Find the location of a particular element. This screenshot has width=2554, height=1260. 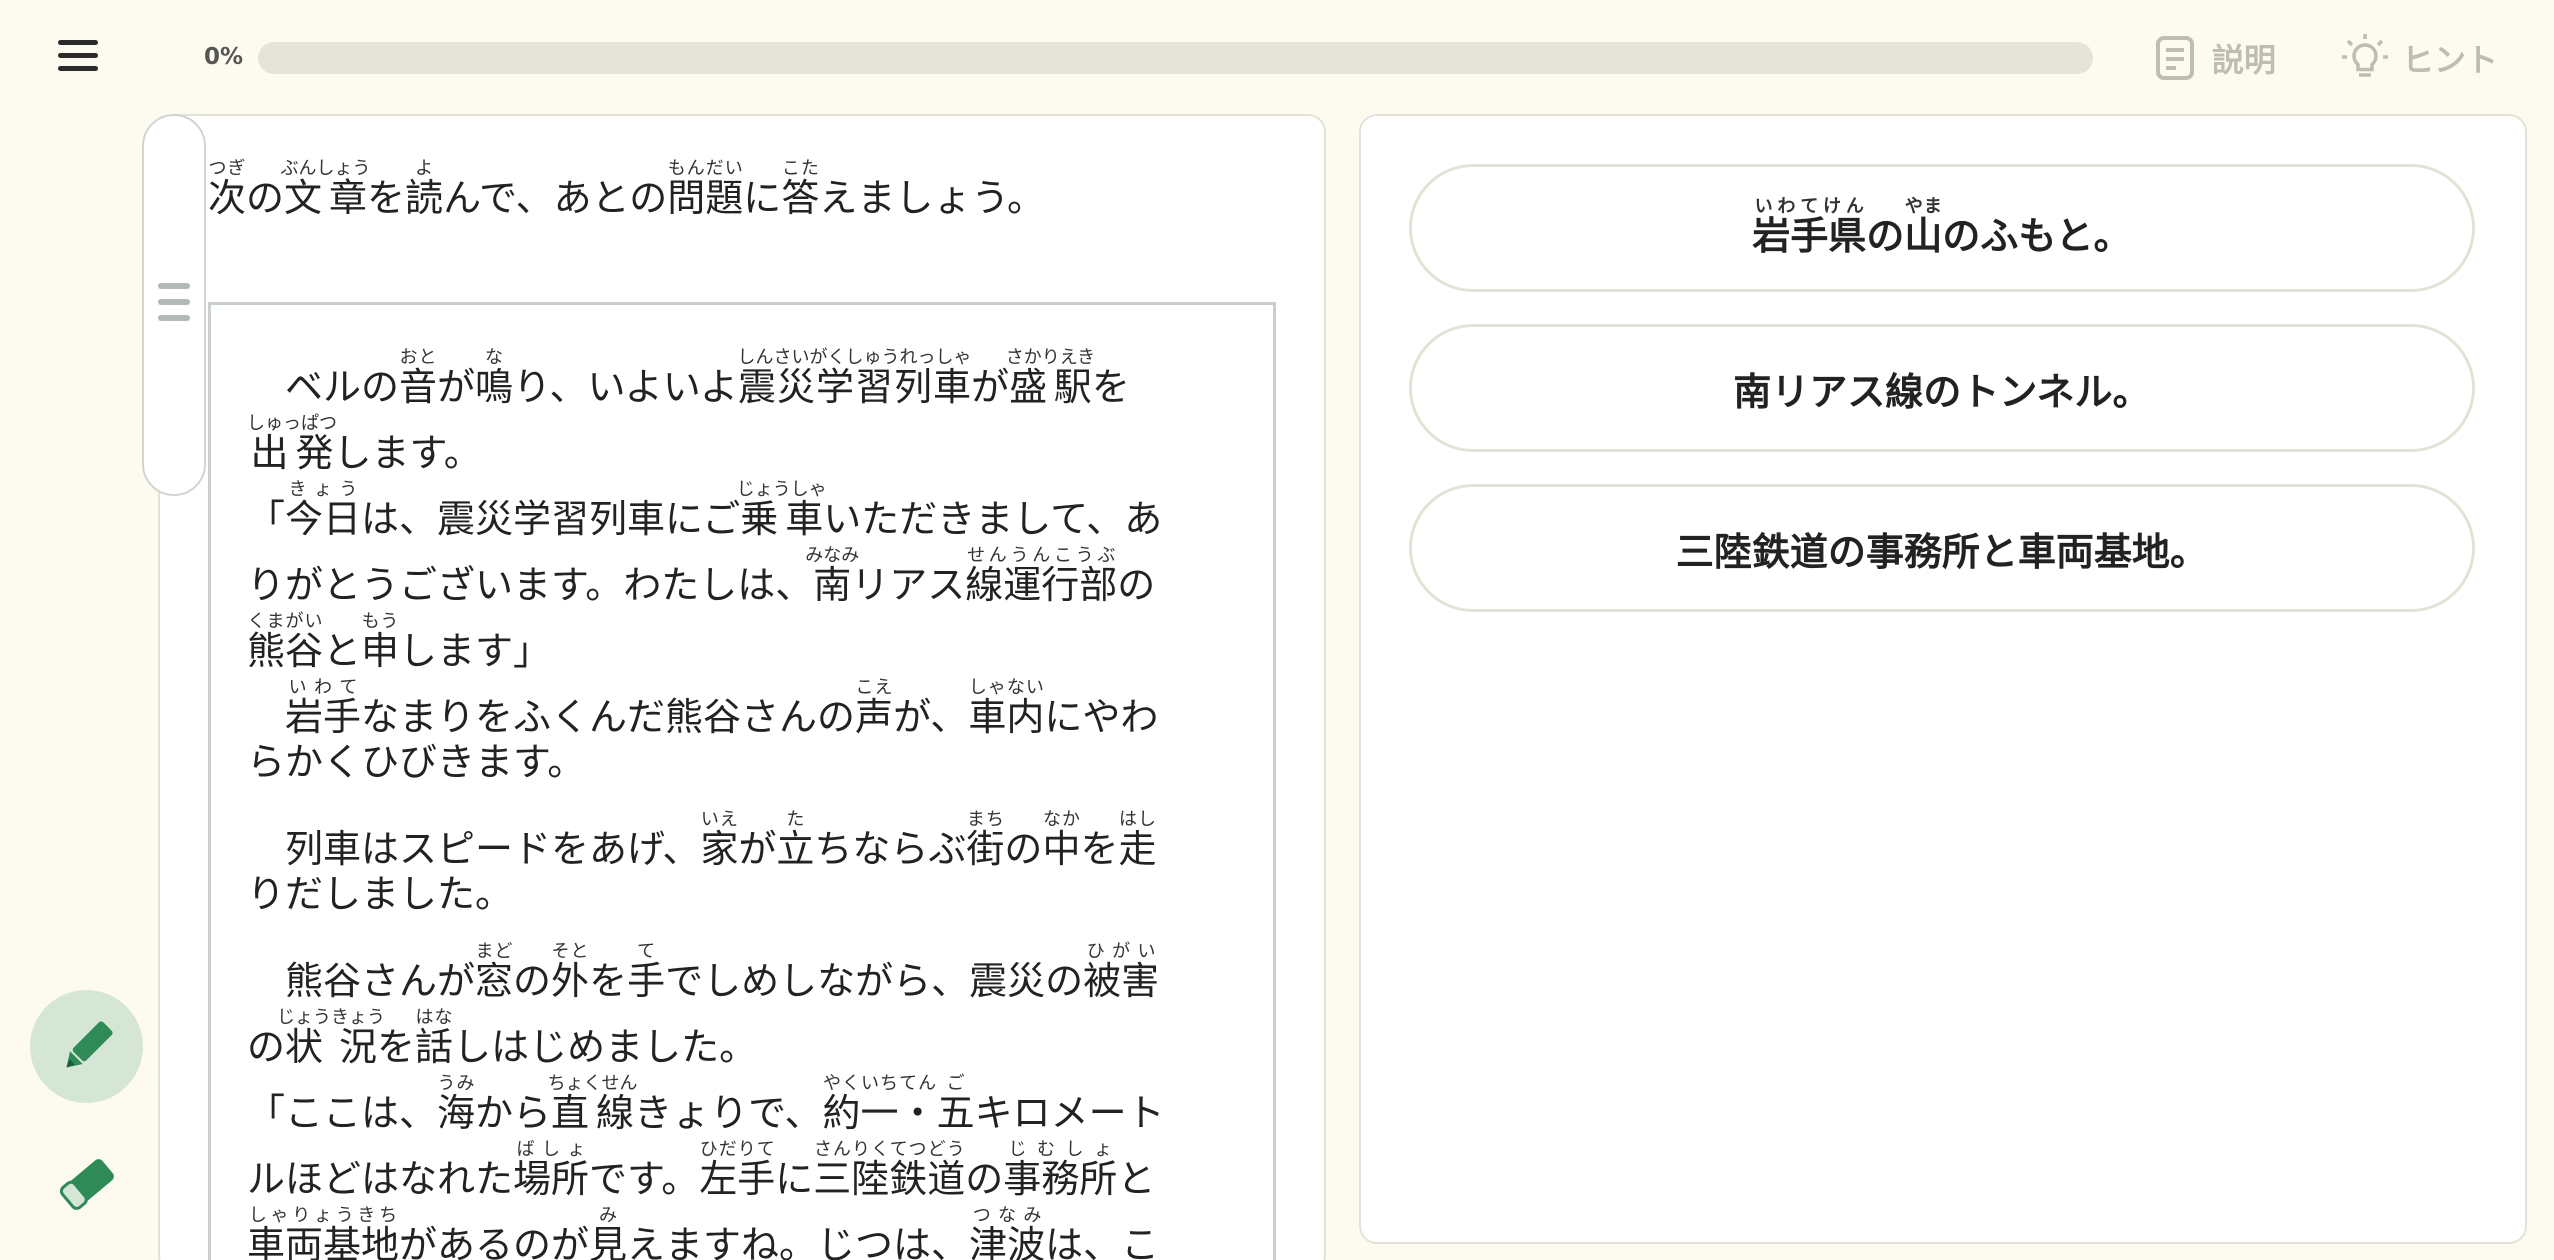

eraser-tool-button is located at coordinates (86, 1182).